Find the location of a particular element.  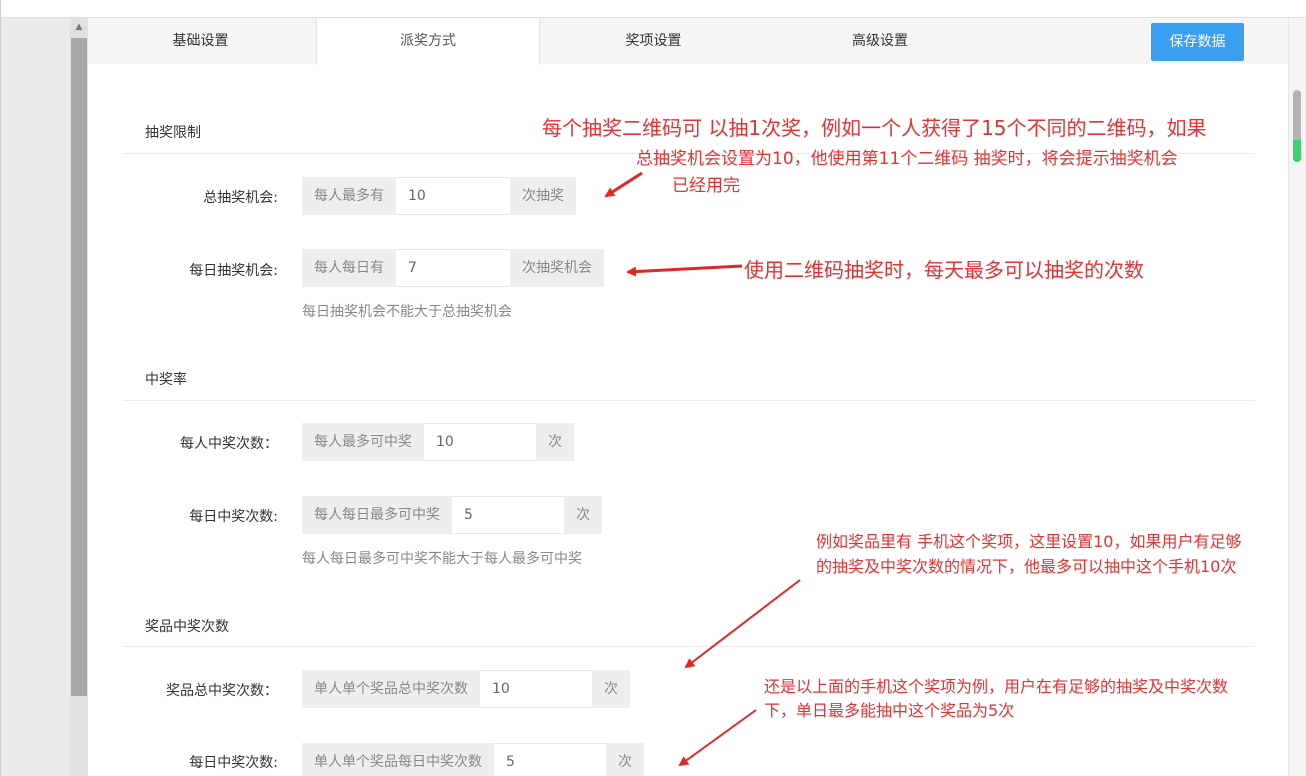

prize-total-wins-input is located at coordinates (536, 689).